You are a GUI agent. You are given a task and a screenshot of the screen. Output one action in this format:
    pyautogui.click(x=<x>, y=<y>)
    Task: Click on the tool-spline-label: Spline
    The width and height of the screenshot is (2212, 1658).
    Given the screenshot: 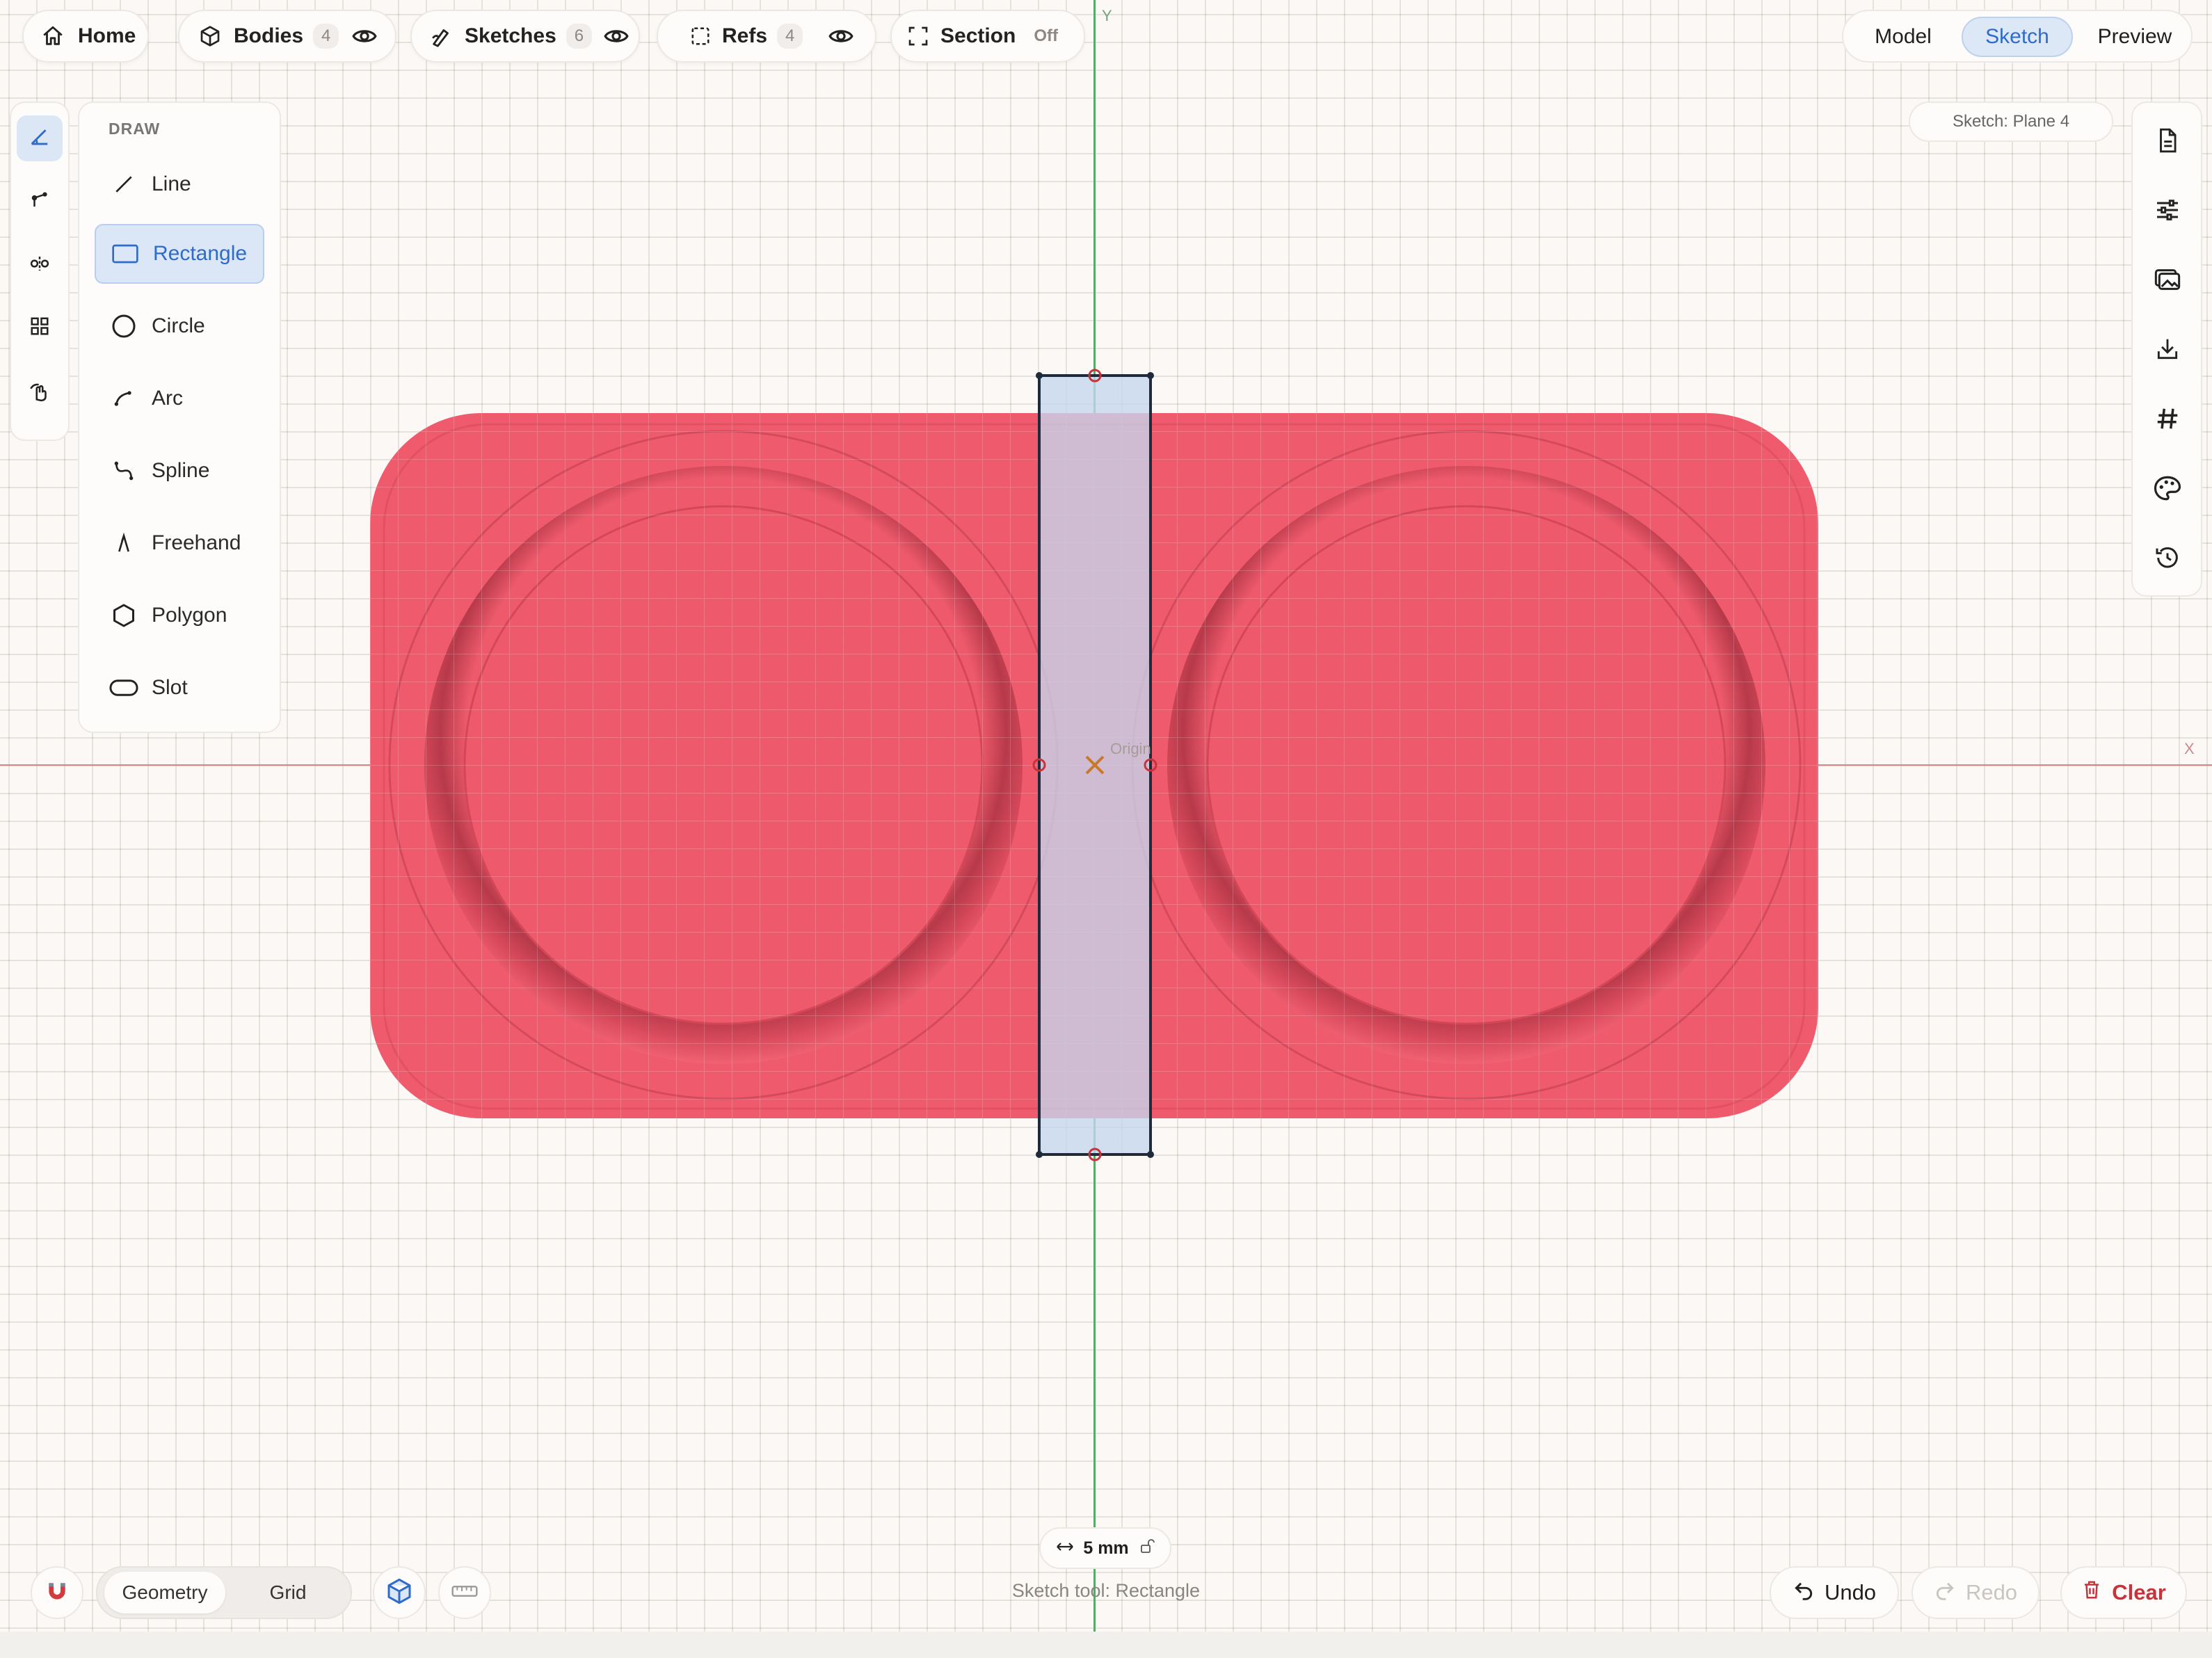 What is the action you would take?
    pyautogui.click(x=181, y=470)
    